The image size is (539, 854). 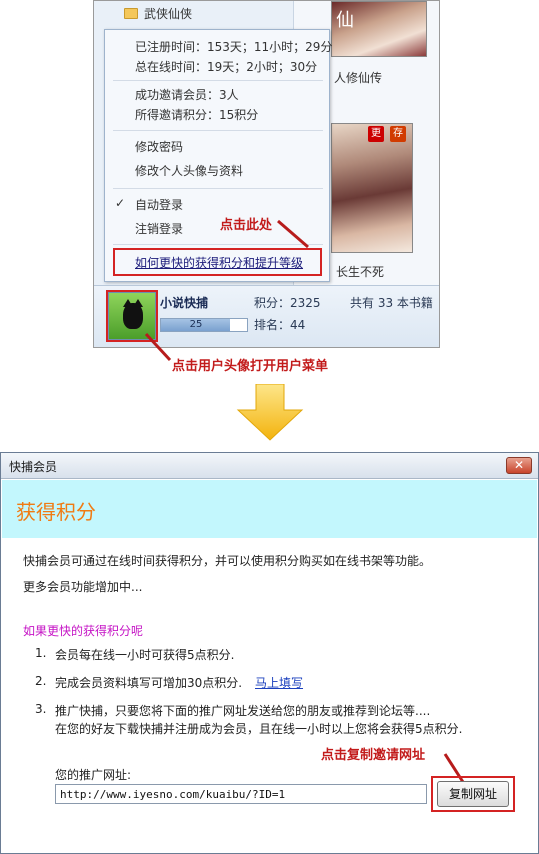 I want to click on callout-copy-url: 点击复制邀请网址, so click(x=373, y=755).